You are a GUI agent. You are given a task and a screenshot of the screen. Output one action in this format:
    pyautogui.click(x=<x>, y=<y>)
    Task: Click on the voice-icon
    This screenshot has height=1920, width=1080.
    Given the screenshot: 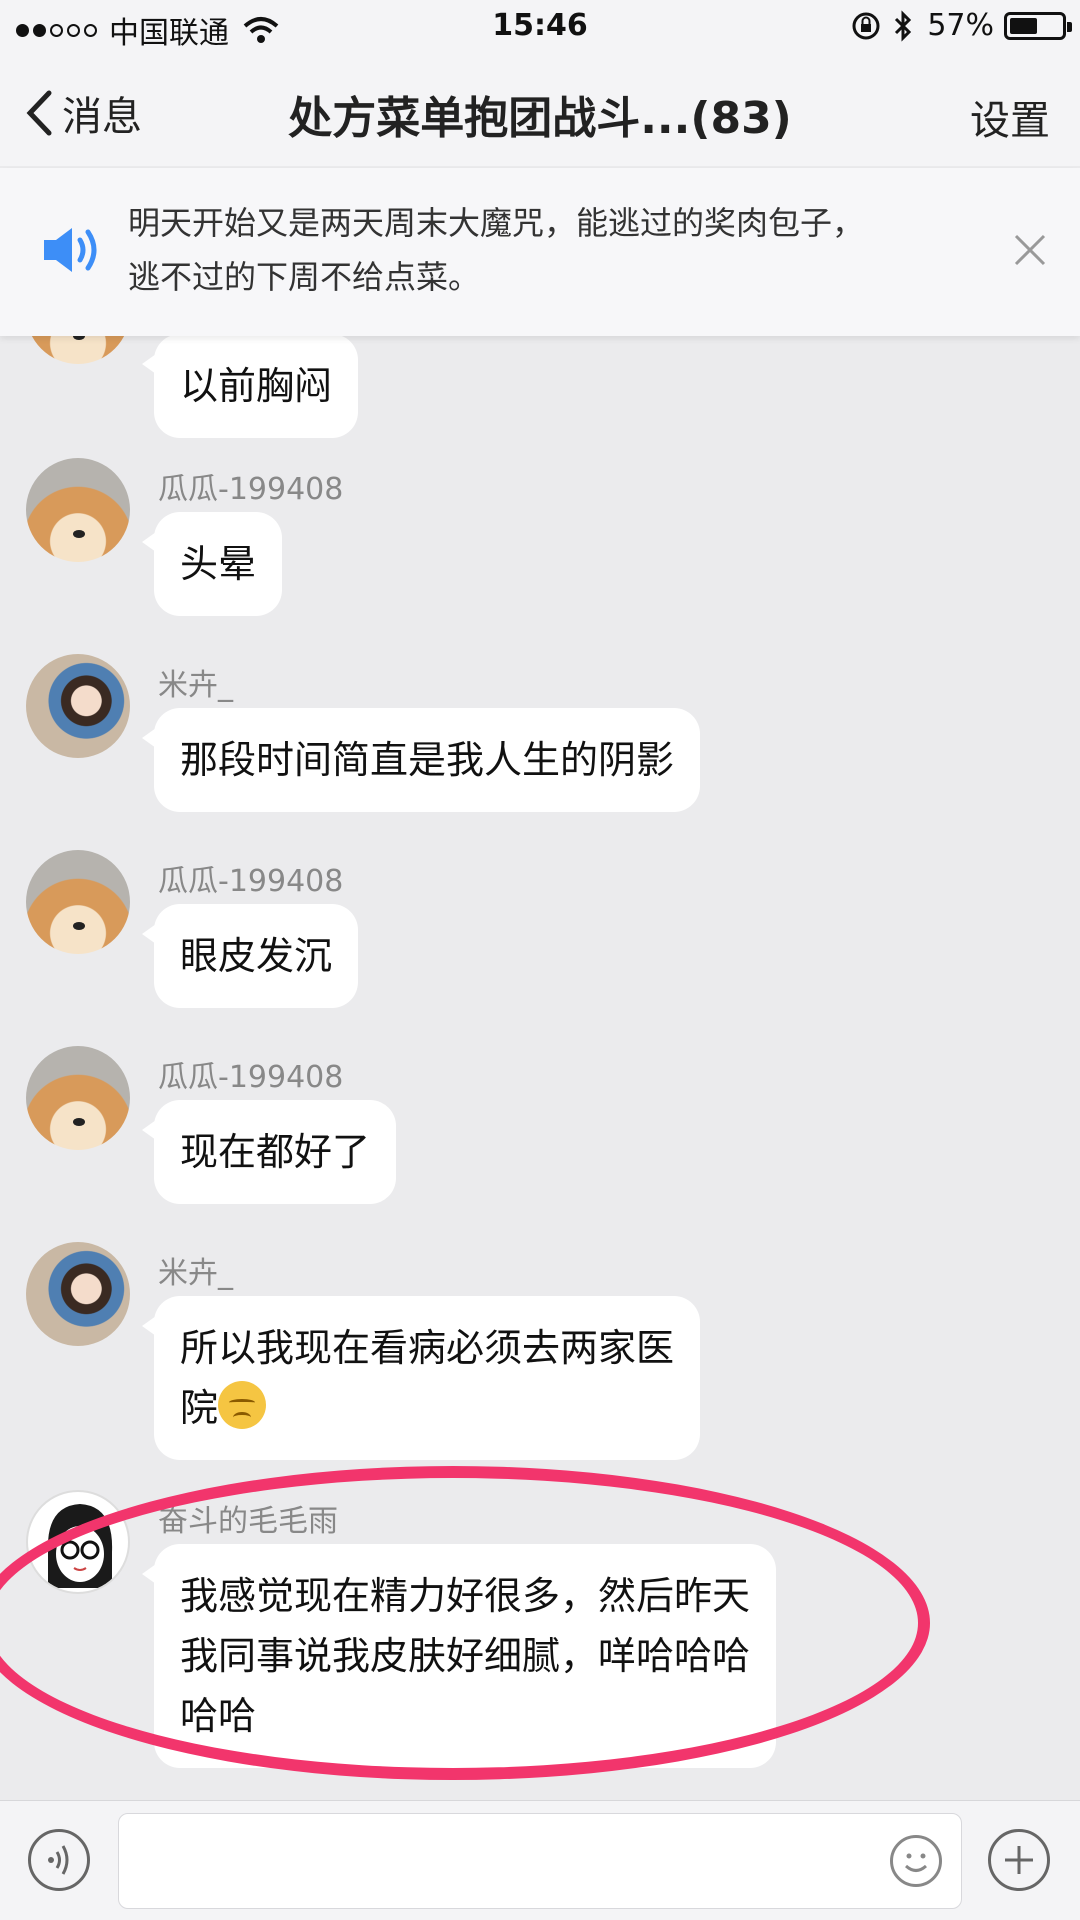 What is the action you would take?
    pyautogui.click(x=58, y=1860)
    